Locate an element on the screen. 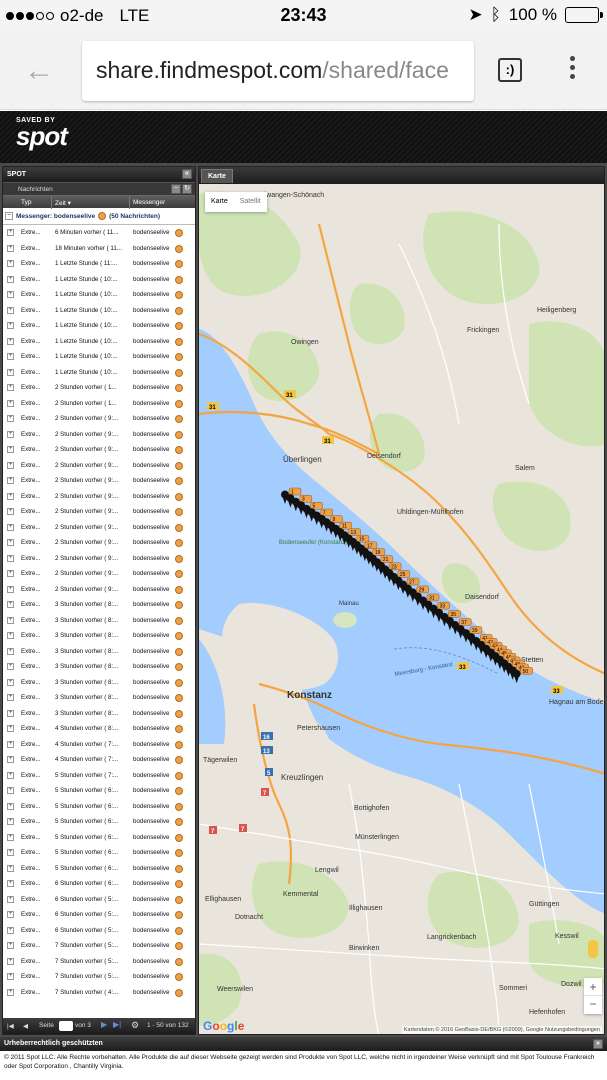 The width and height of the screenshot is (607, 1080). maptype-satellite-button: Satellit is located at coordinates (250, 202).